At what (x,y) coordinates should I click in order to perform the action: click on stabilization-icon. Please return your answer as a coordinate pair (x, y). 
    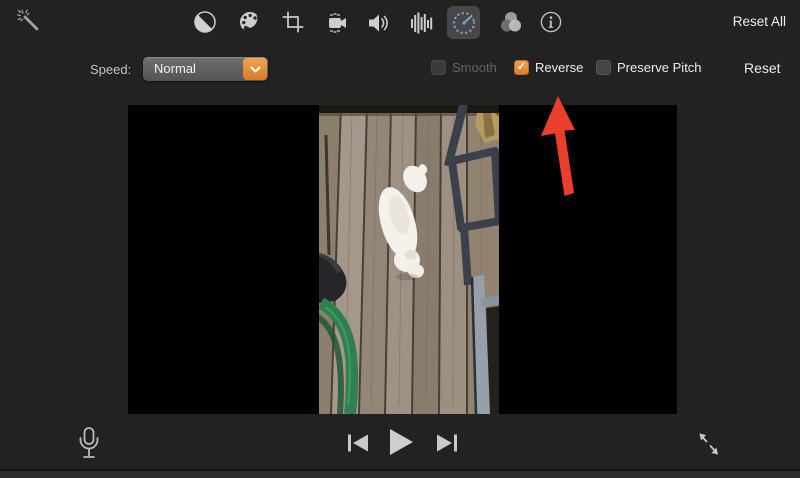
    Looking at the image, I should click on (337, 23).